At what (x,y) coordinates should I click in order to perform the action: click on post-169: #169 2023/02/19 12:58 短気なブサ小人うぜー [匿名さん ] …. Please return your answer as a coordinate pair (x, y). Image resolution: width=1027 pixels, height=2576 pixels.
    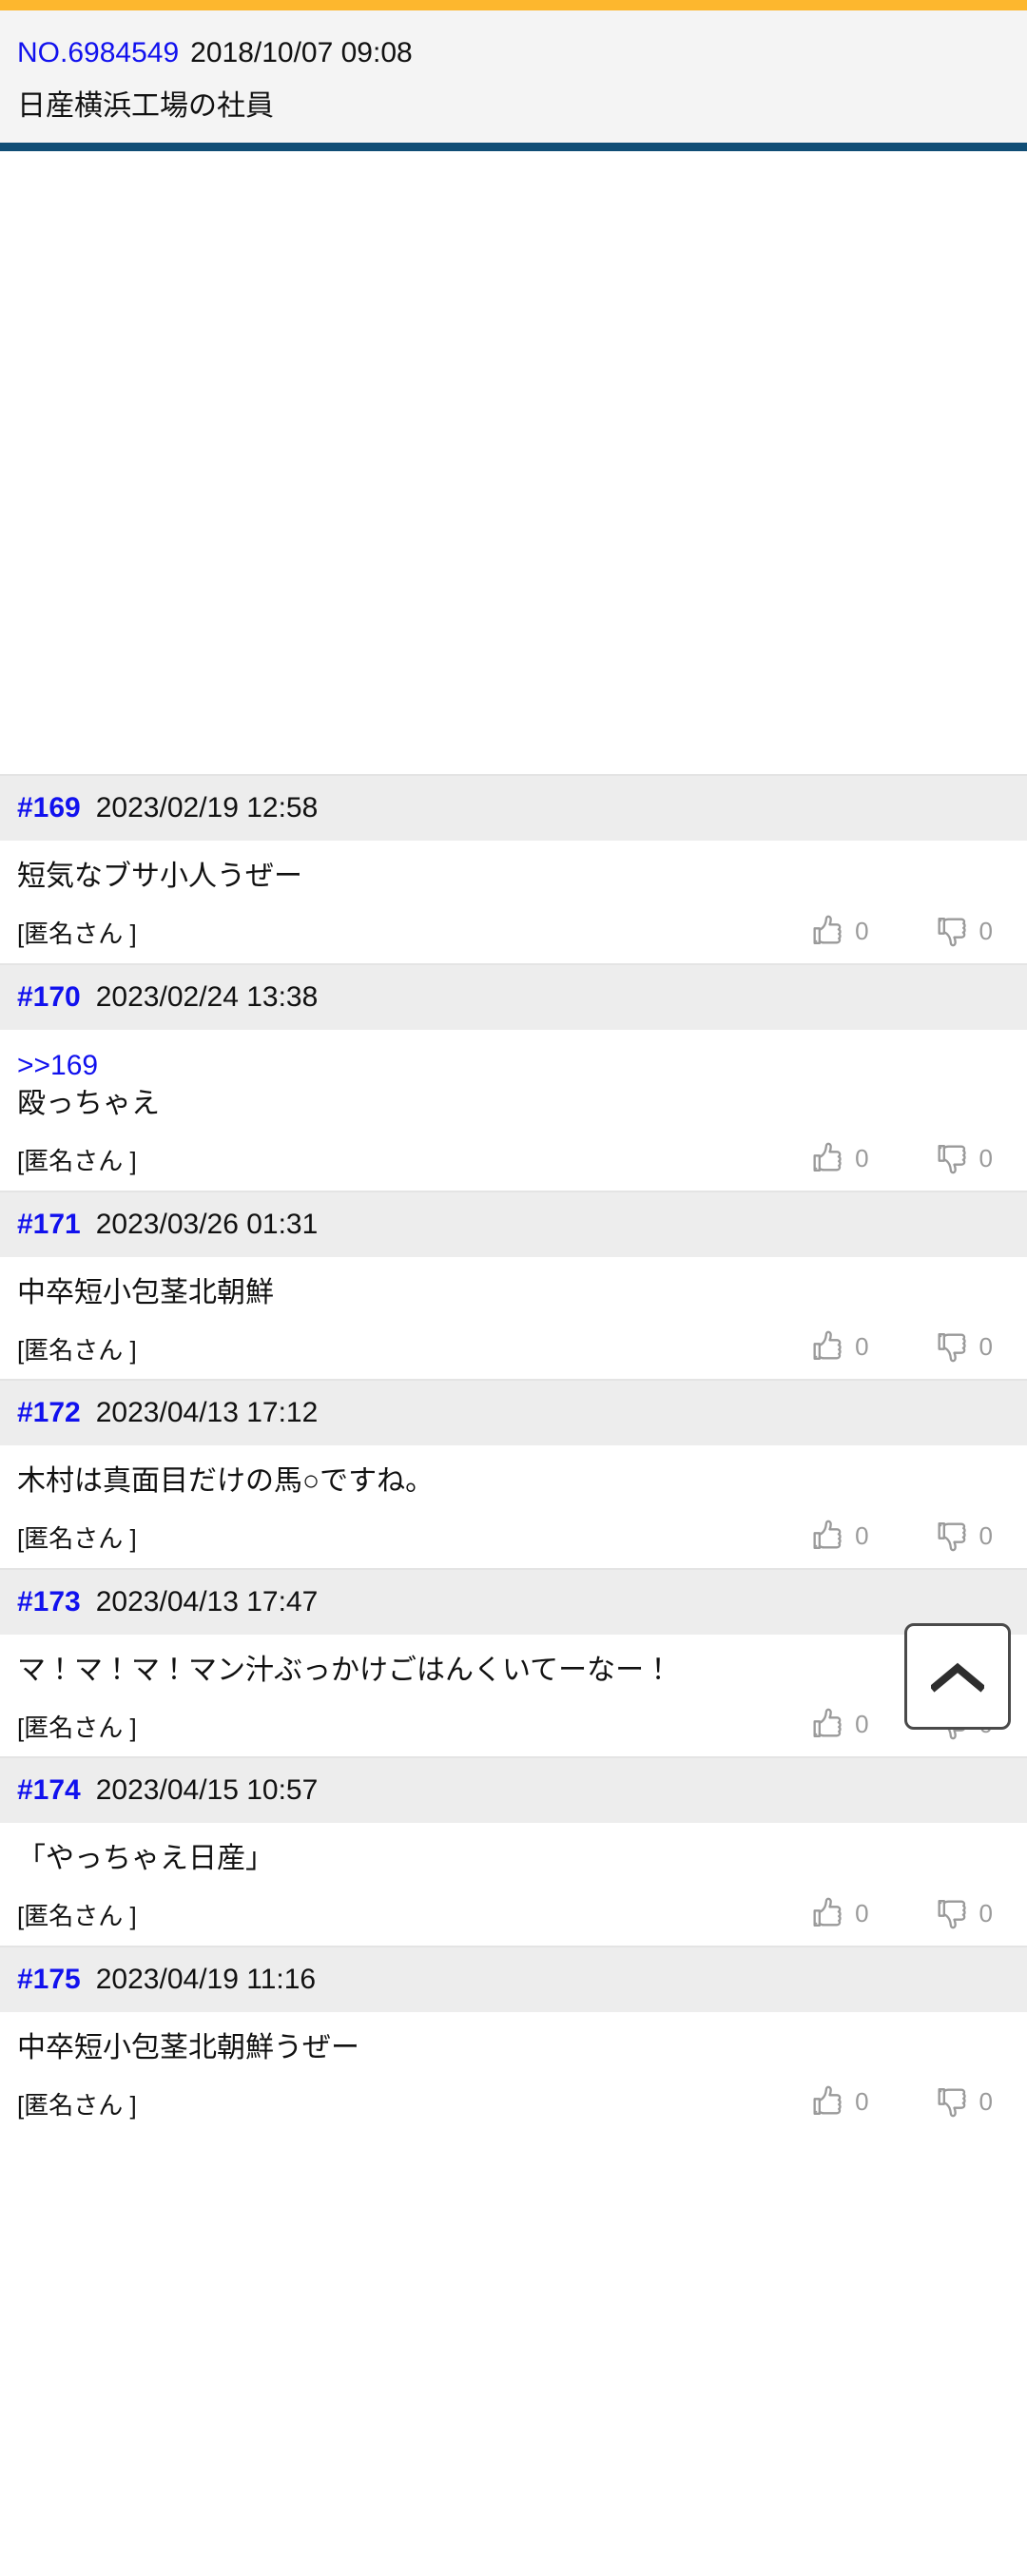
    Looking at the image, I should click on (513, 868).